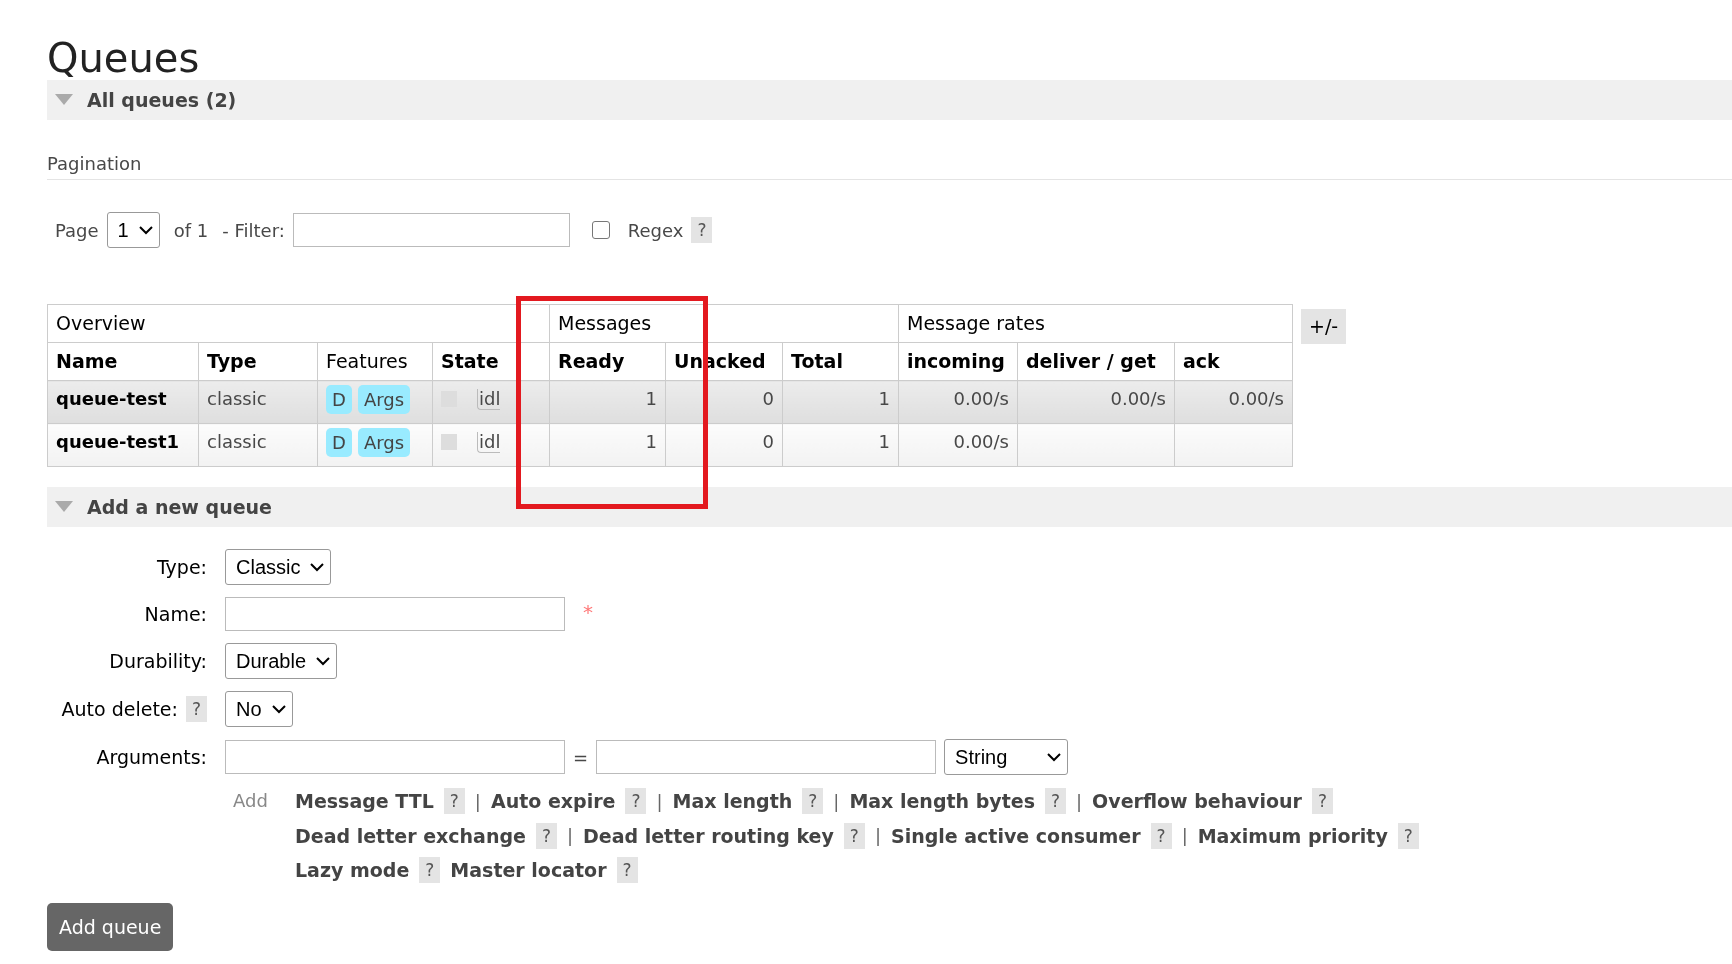  What do you see at coordinates (670, 402) in the screenshot?
I see `table-row: queue-test classic D Args idl 1 0 1 0.00/s 0.00/s 0.00/s` at bounding box center [670, 402].